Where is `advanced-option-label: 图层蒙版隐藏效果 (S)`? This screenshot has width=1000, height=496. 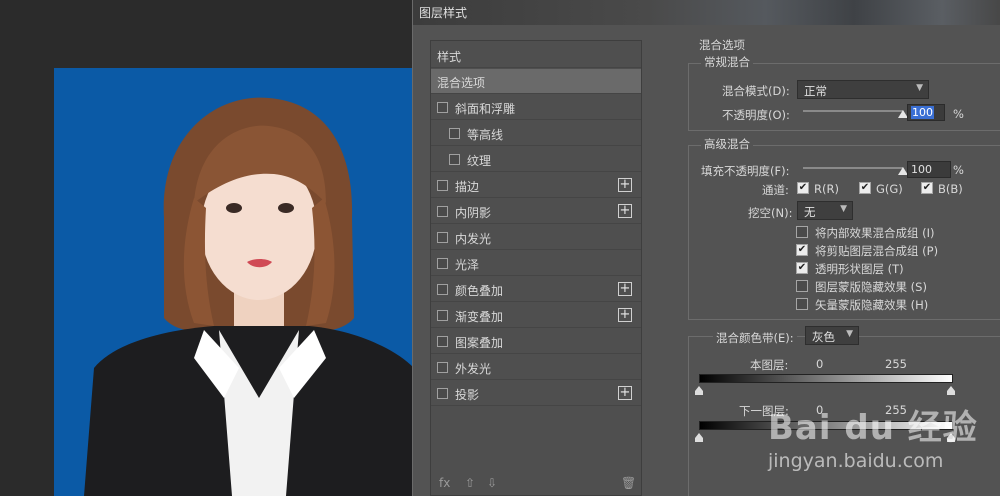 advanced-option-label: 图层蒙版隐藏效果 (S) is located at coordinates (871, 287).